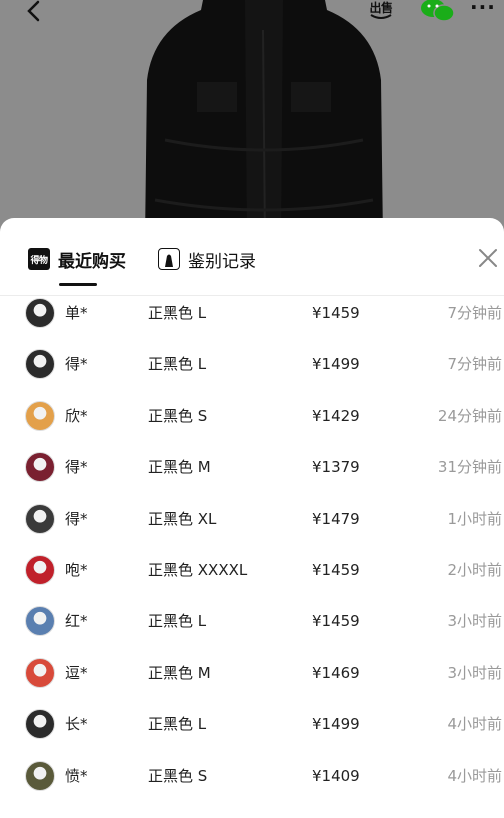 Image resolution: width=504 pixels, height=818 pixels. What do you see at coordinates (469, 415) in the screenshot?
I see `time-ago: 24分钟前` at bounding box center [469, 415].